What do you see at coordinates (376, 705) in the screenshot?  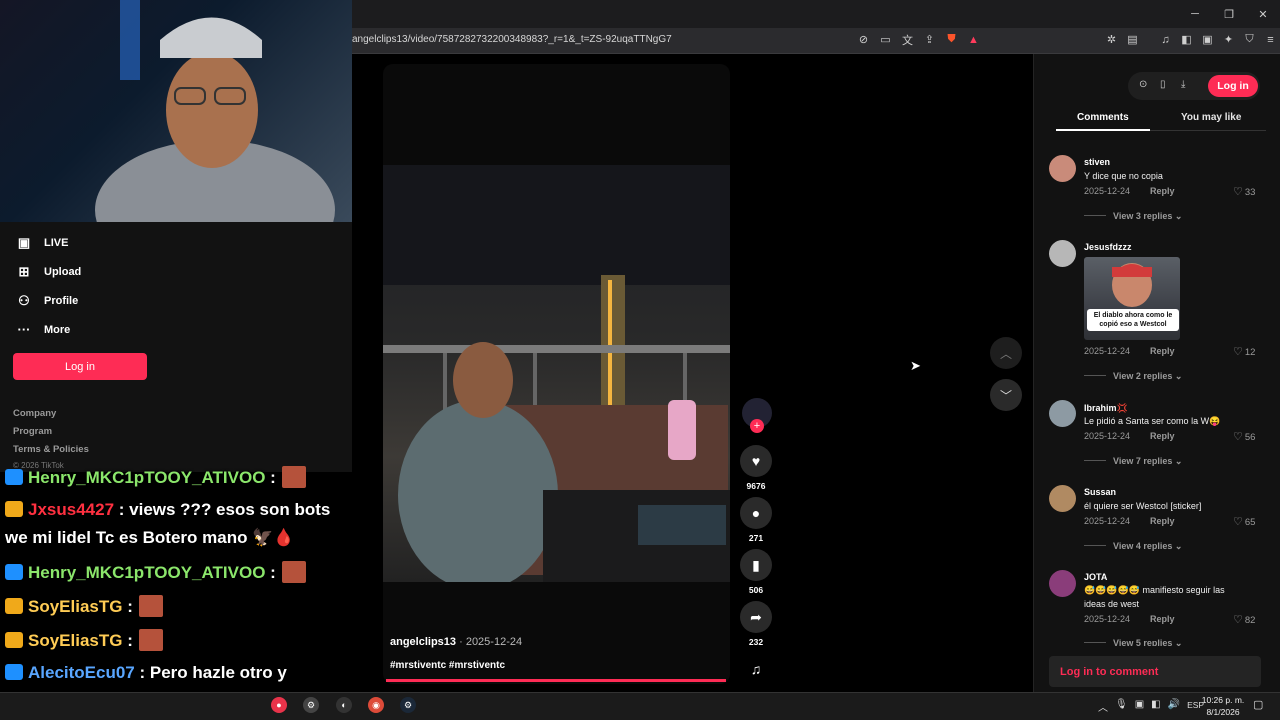 I see `chrome-icon: ◉` at bounding box center [376, 705].